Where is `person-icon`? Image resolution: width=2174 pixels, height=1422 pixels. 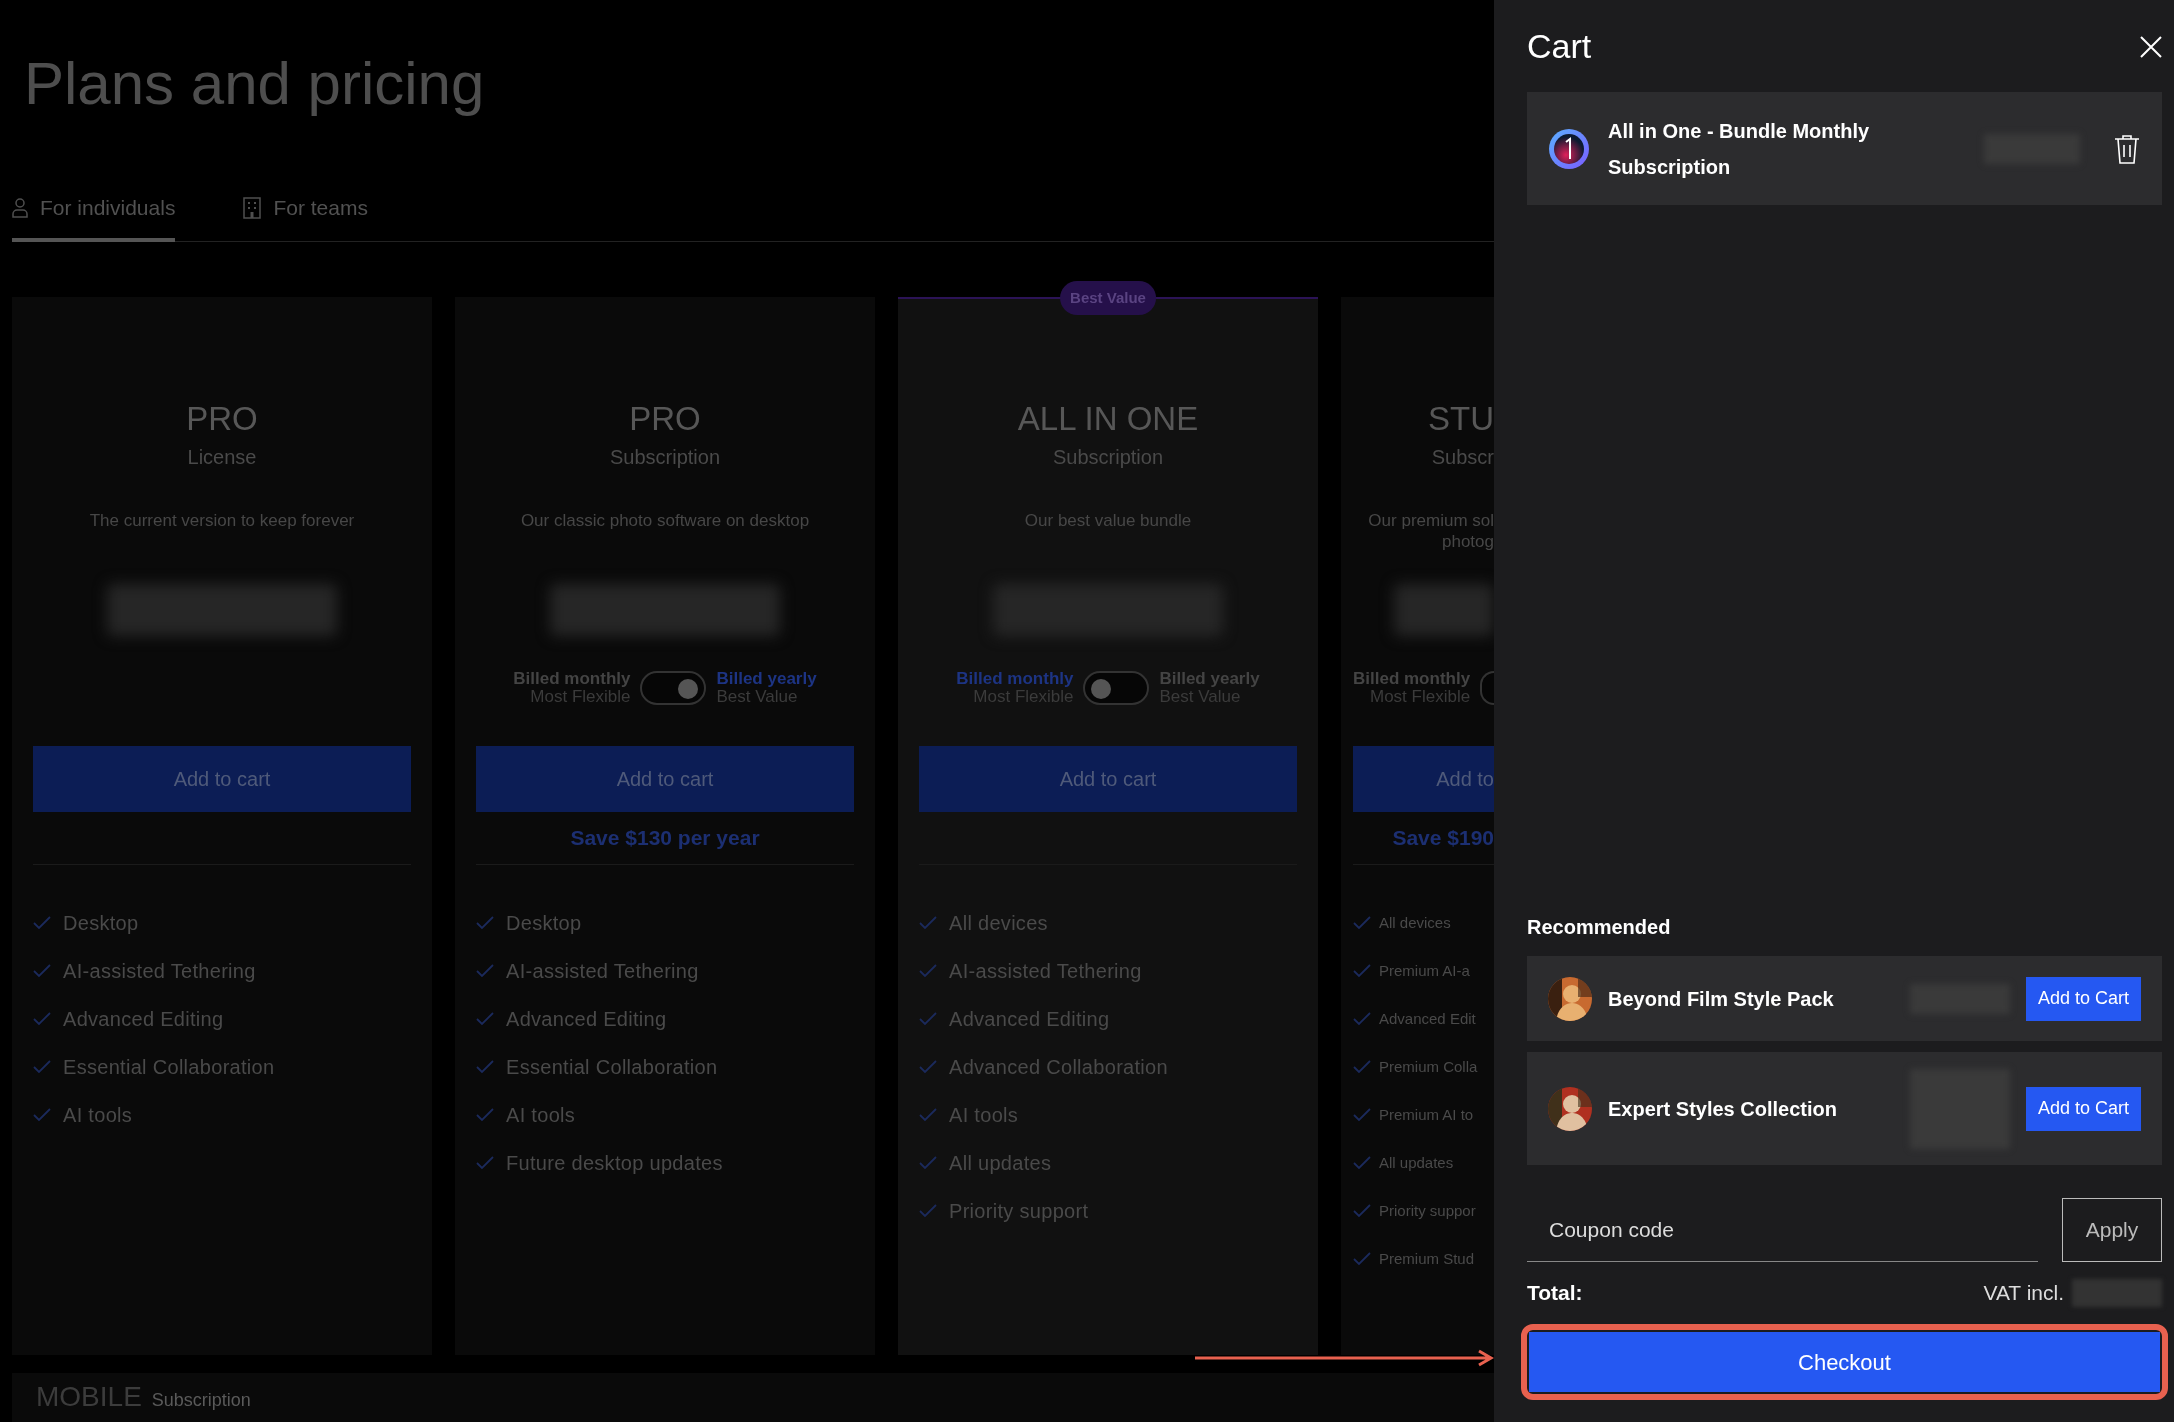 person-icon is located at coordinates (20, 207).